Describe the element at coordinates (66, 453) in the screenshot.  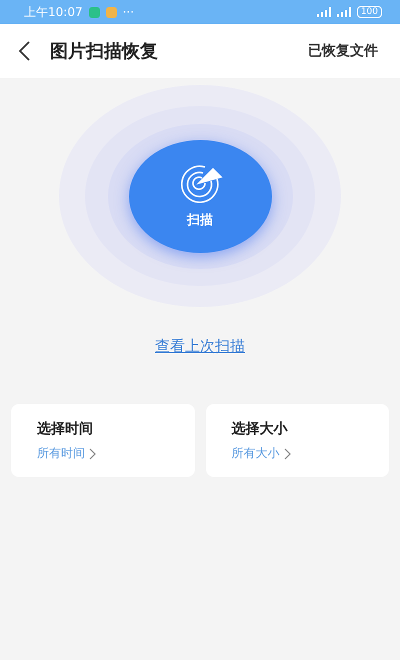
I see `filter-option: 所有时间` at that location.